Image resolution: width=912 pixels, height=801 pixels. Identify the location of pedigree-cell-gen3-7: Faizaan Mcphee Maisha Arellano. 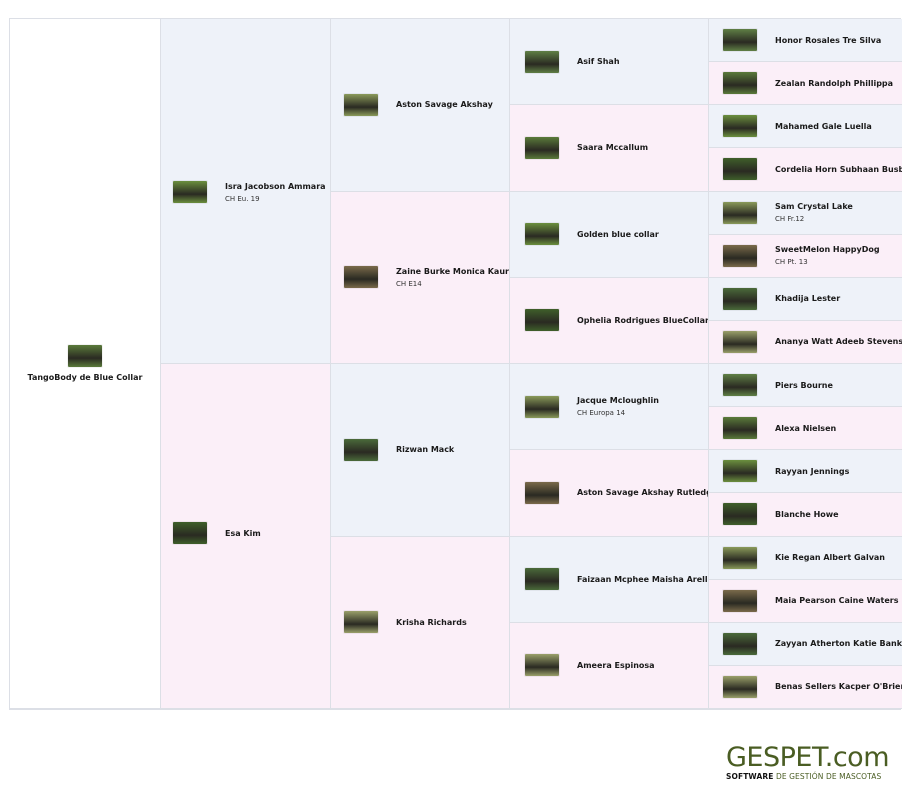
(609, 579).